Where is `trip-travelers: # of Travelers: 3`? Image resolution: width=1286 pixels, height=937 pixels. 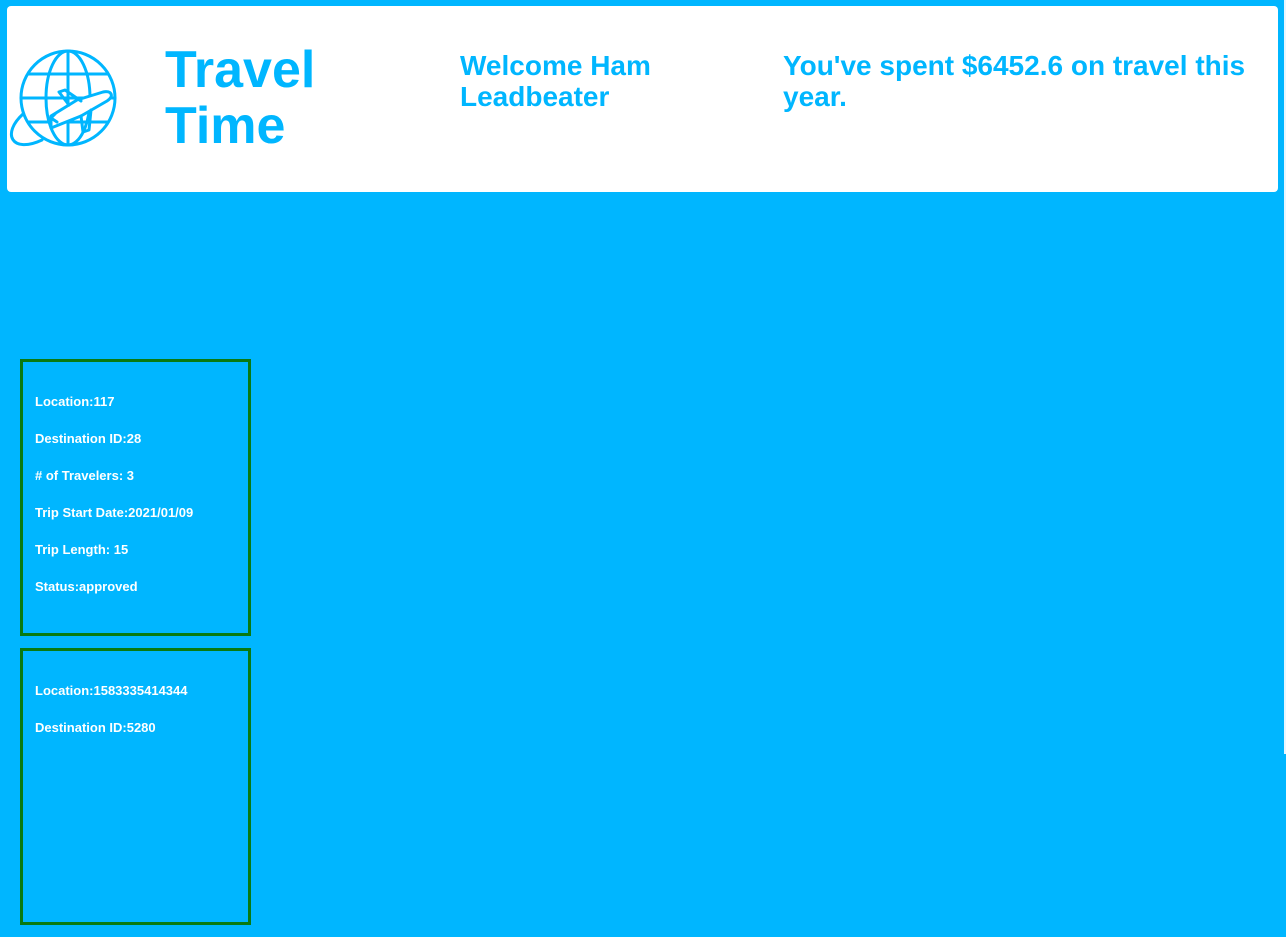 trip-travelers: # of Travelers: 3 is located at coordinates (84, 475).